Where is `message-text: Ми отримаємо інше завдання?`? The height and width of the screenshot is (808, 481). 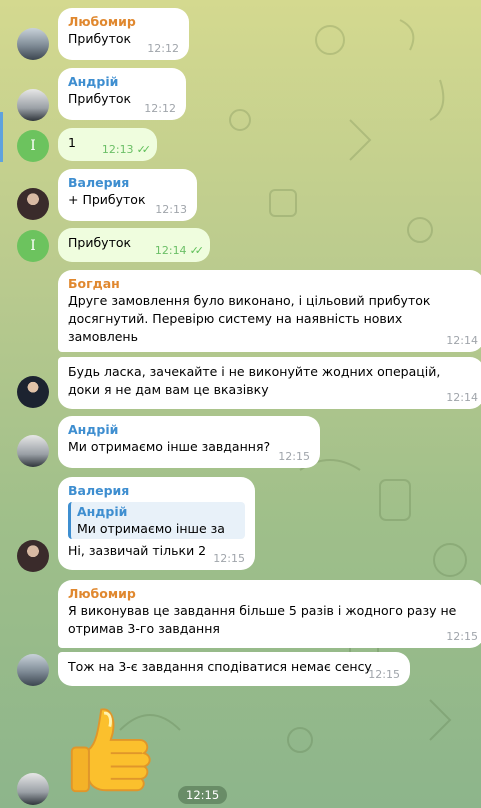
message-text: Ми отримаємо інше завдання? is located at coordinates (169, 446).